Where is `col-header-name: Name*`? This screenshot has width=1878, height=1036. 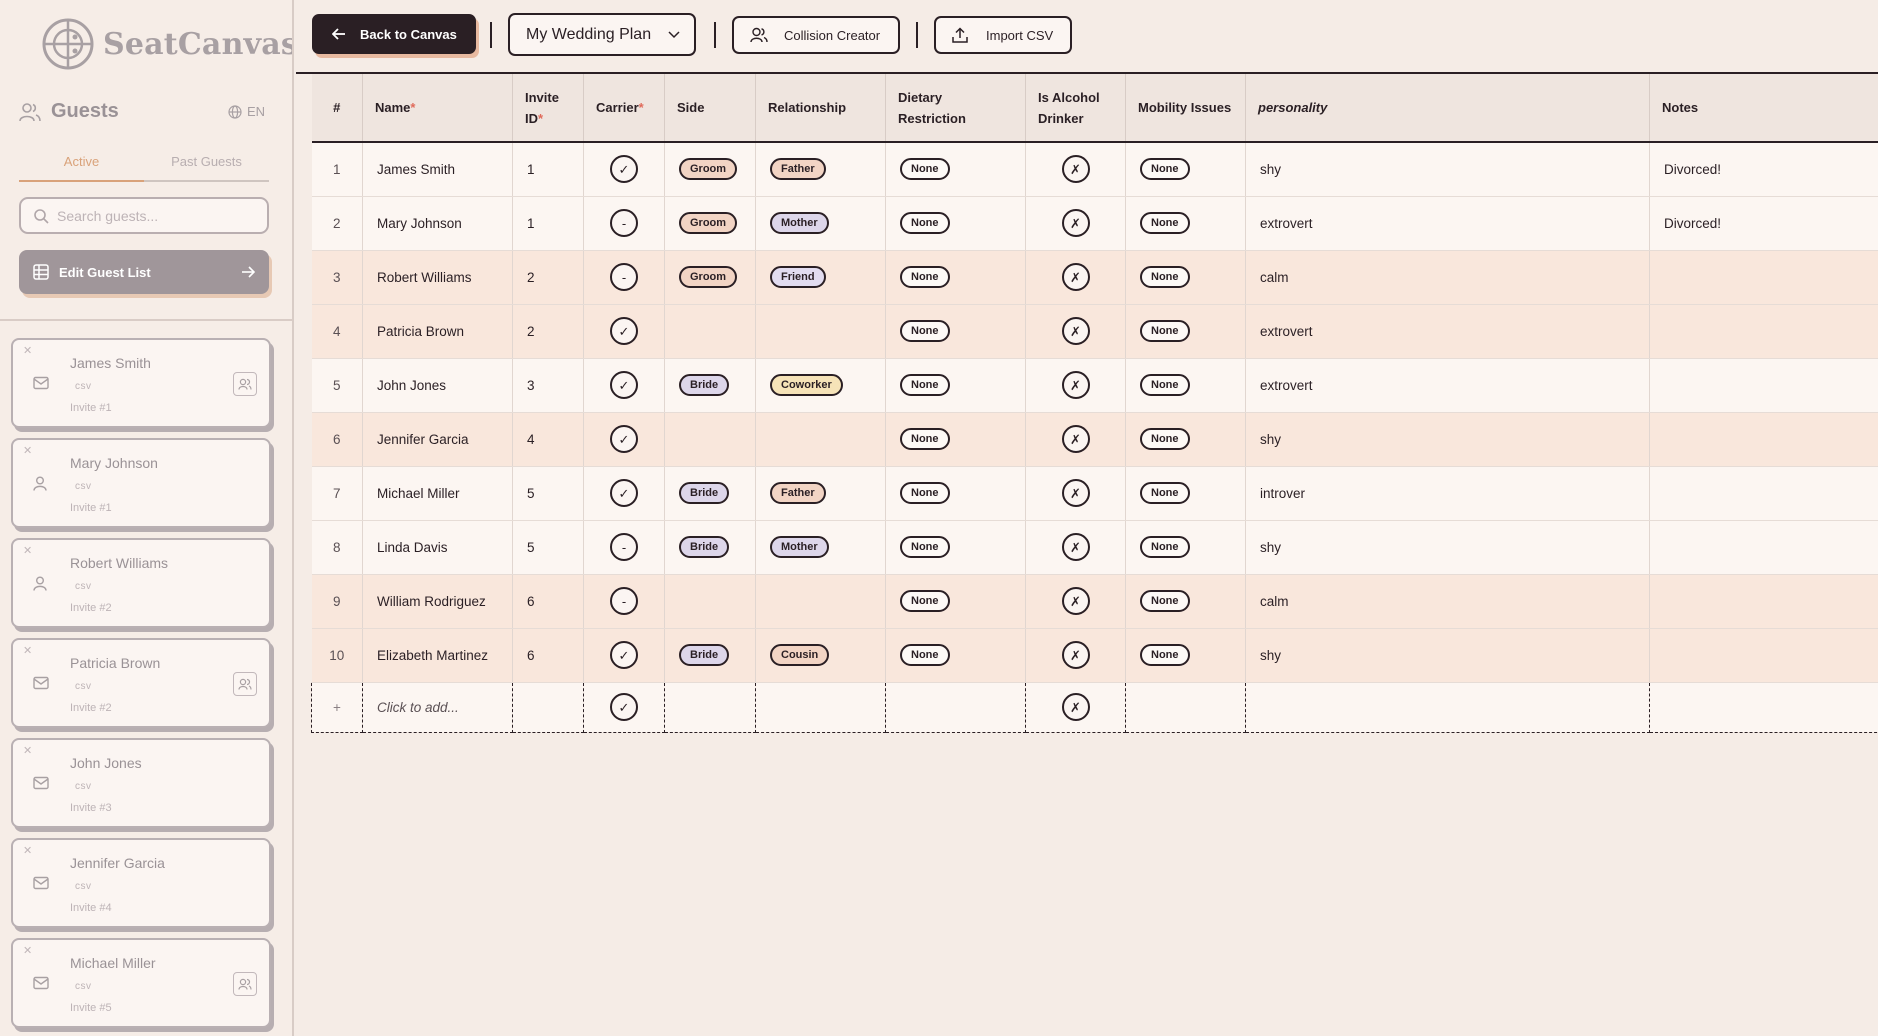 col-header-name: Name* is located at coordinates (437, 108).